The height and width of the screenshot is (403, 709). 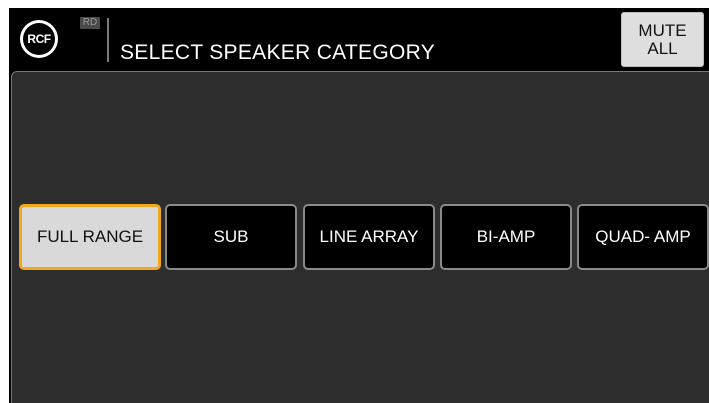 I want to click on category-label: LINE ARRAY, so click(x=369, y=236).